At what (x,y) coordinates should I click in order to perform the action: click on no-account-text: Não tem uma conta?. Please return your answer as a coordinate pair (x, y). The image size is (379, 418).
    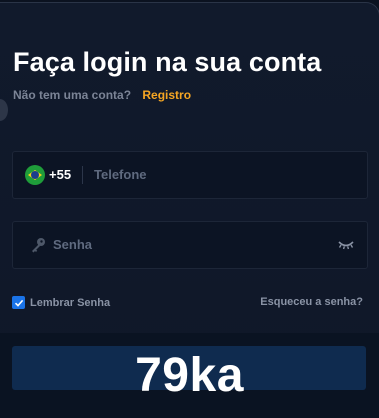
    Looking at the image, I should click on (72, 95).